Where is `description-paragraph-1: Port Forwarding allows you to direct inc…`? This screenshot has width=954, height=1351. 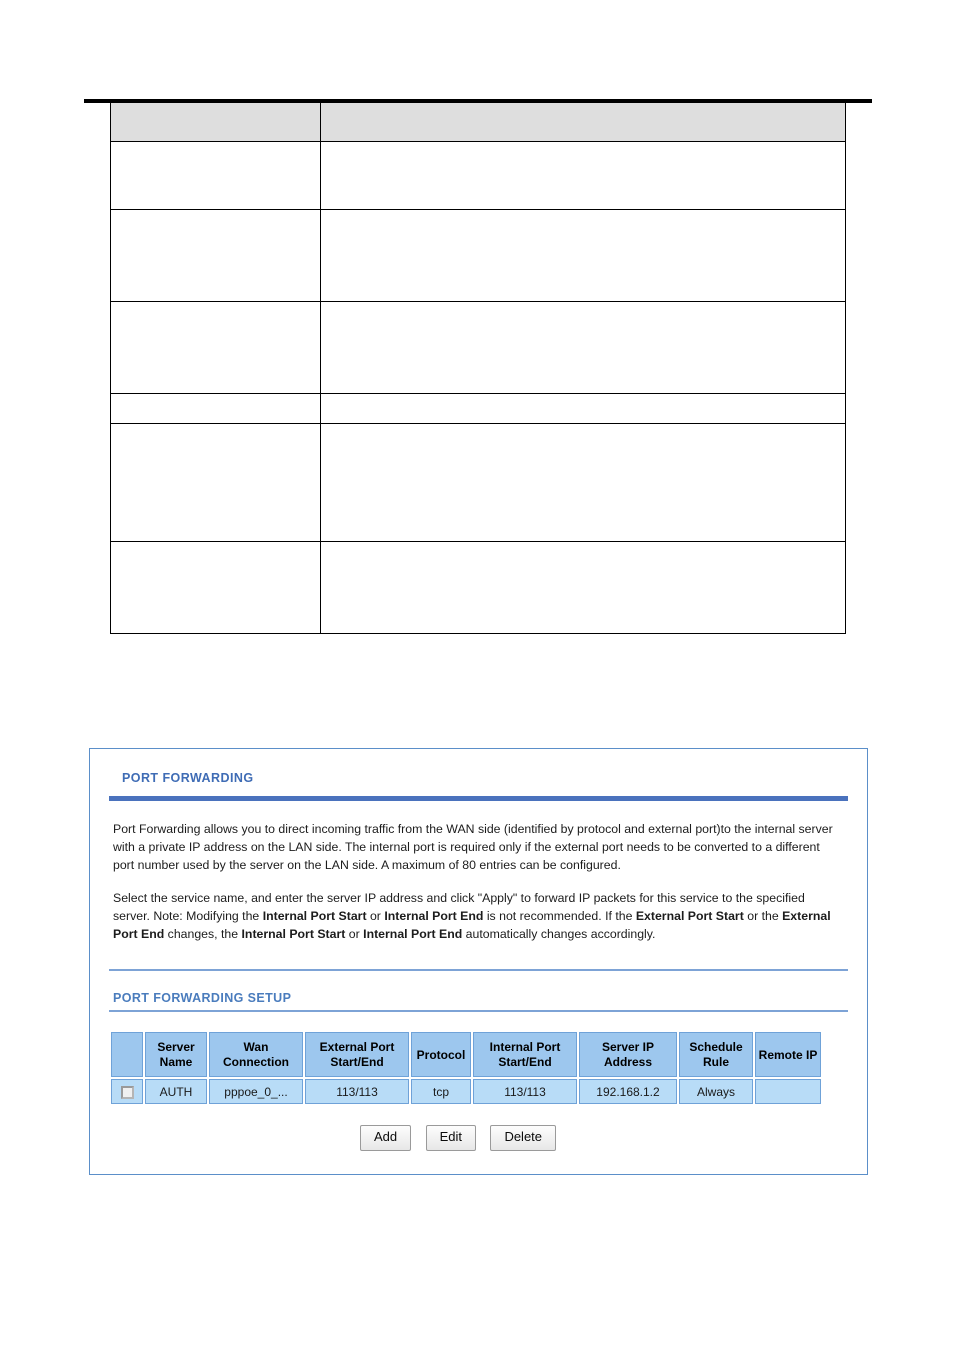 description-paragraph-1: Port Forwarding allows you to direct inc… is located at coordinates (478, 847).